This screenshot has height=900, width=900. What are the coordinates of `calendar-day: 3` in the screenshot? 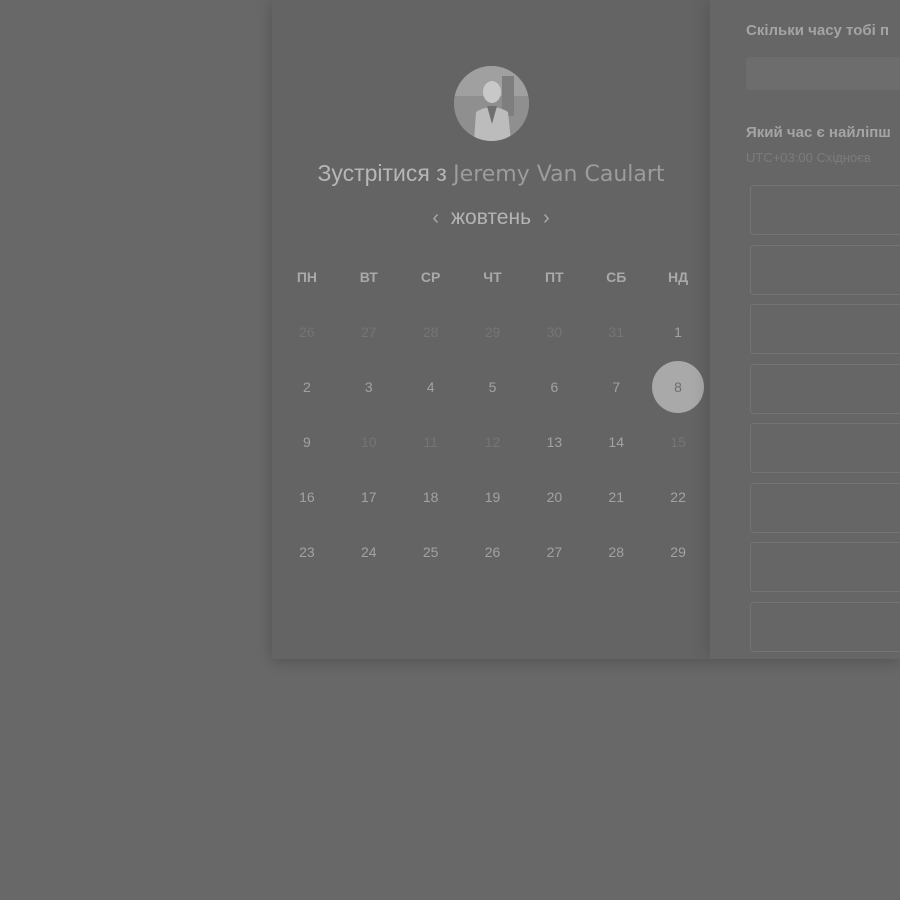 It's located at (369, 387).